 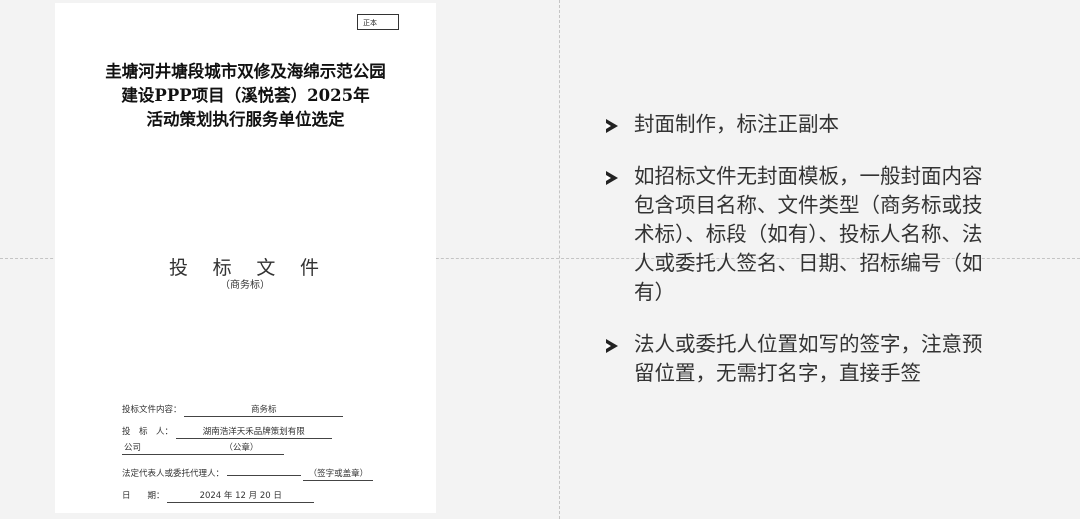 I want to click on note-text: 法人或委托人位置如写的签字，注意预留位置，无需打名字，直接手签, so click(x=808, y=358).